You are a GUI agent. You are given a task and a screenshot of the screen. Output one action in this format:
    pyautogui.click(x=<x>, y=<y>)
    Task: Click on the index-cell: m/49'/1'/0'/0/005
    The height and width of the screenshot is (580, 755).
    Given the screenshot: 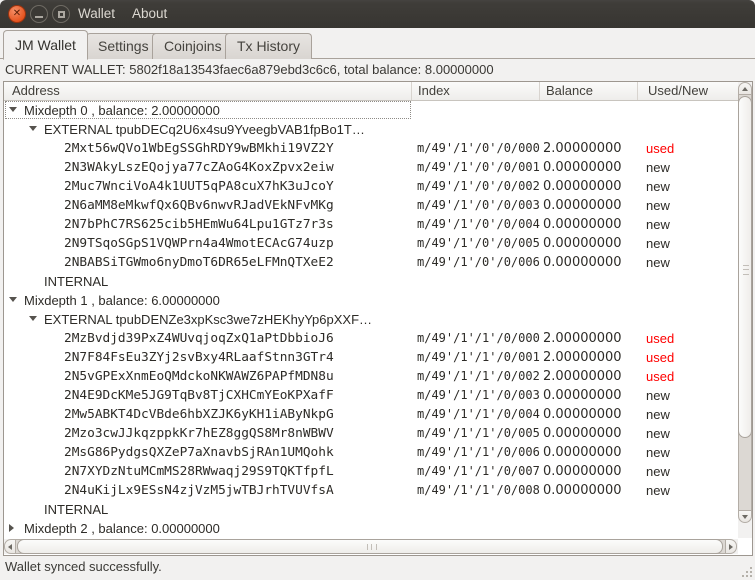 What is the action you would take?
    pyautogui.click(x=478, y=243)
    